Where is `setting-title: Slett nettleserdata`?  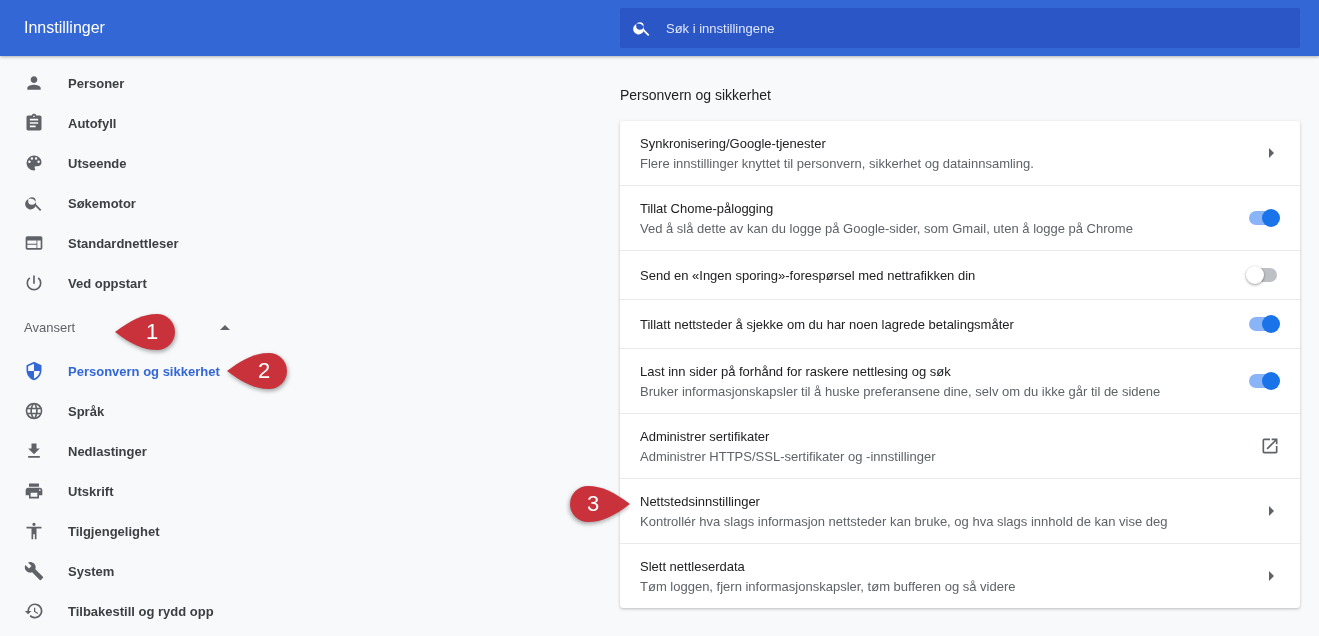
setting-title: Slett nettleserdata is located at coordinates (693, 566).